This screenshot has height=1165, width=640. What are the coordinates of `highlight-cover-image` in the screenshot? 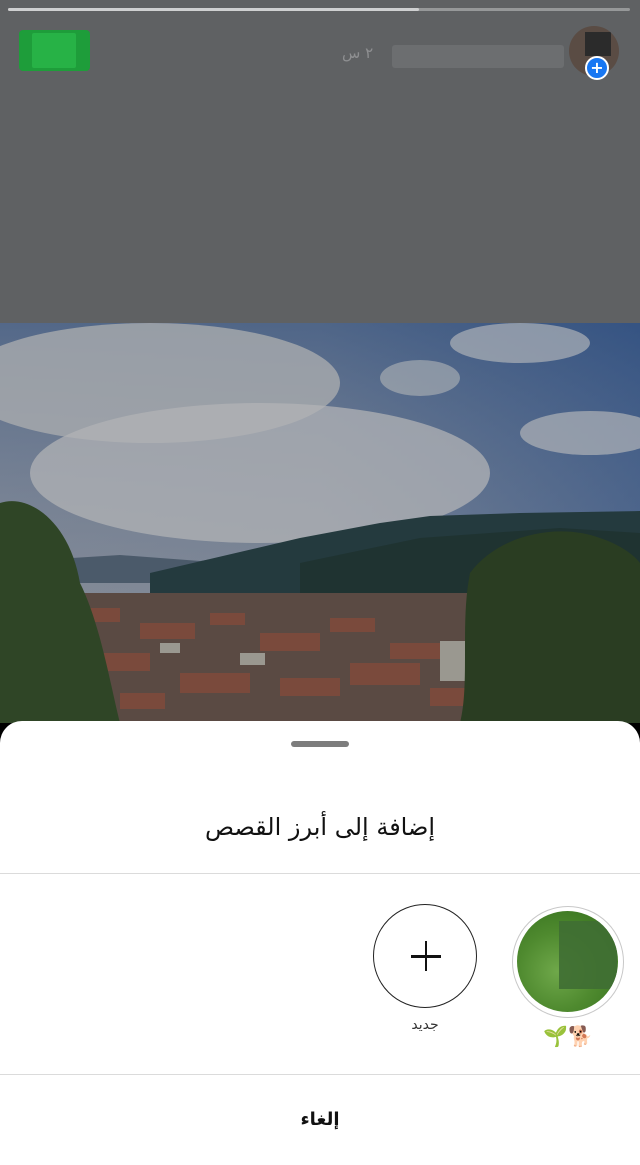 It's located at (567, 961).